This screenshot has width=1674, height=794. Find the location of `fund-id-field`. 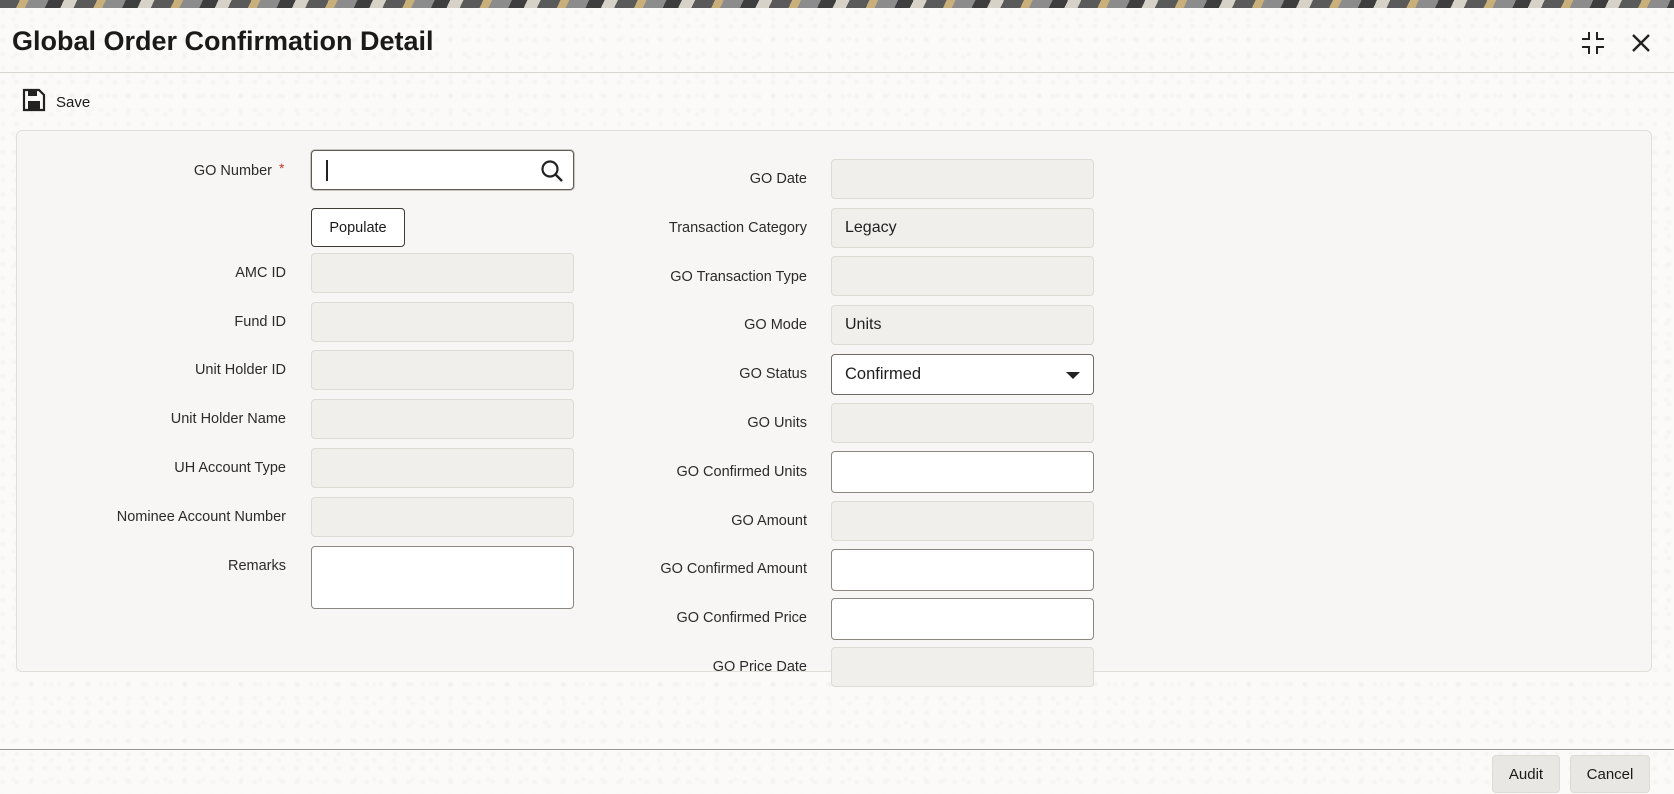

fund-id-field is located at coordinates (442, 322).